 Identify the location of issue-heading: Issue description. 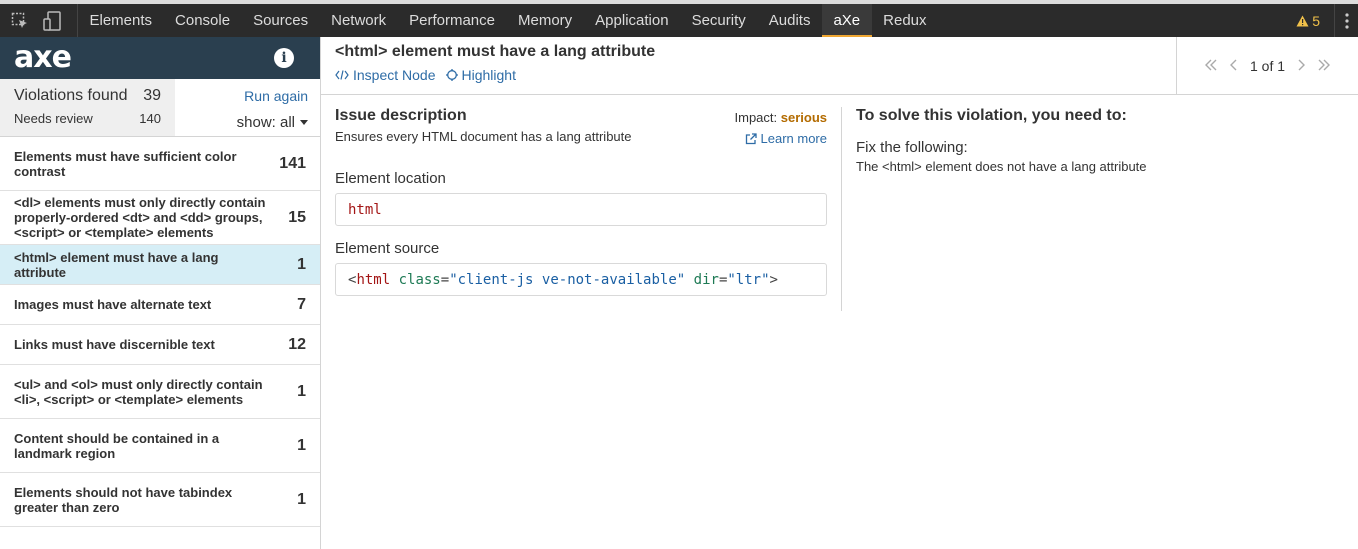
(401, 115).